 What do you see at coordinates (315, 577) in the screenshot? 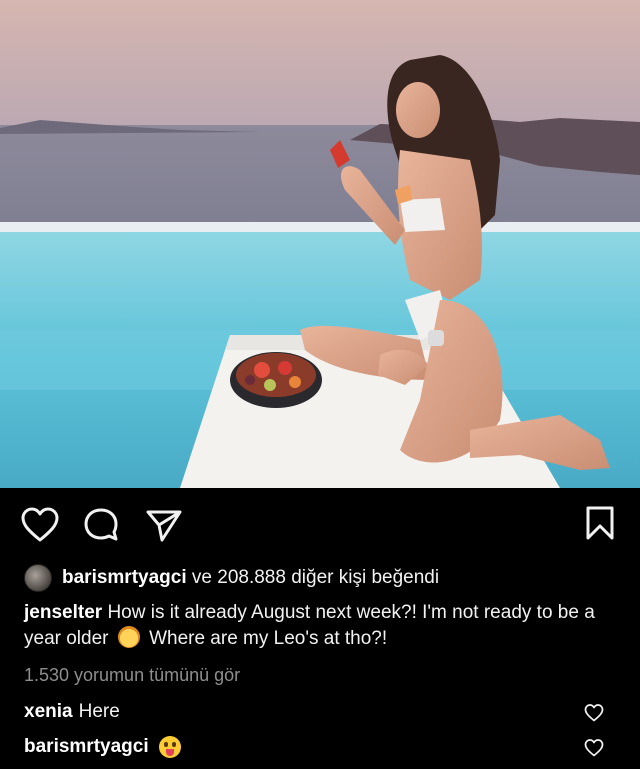
I see `likes-count-text: ve 208.888 diğer kişi beğendi` at bounding box center [315, 577].